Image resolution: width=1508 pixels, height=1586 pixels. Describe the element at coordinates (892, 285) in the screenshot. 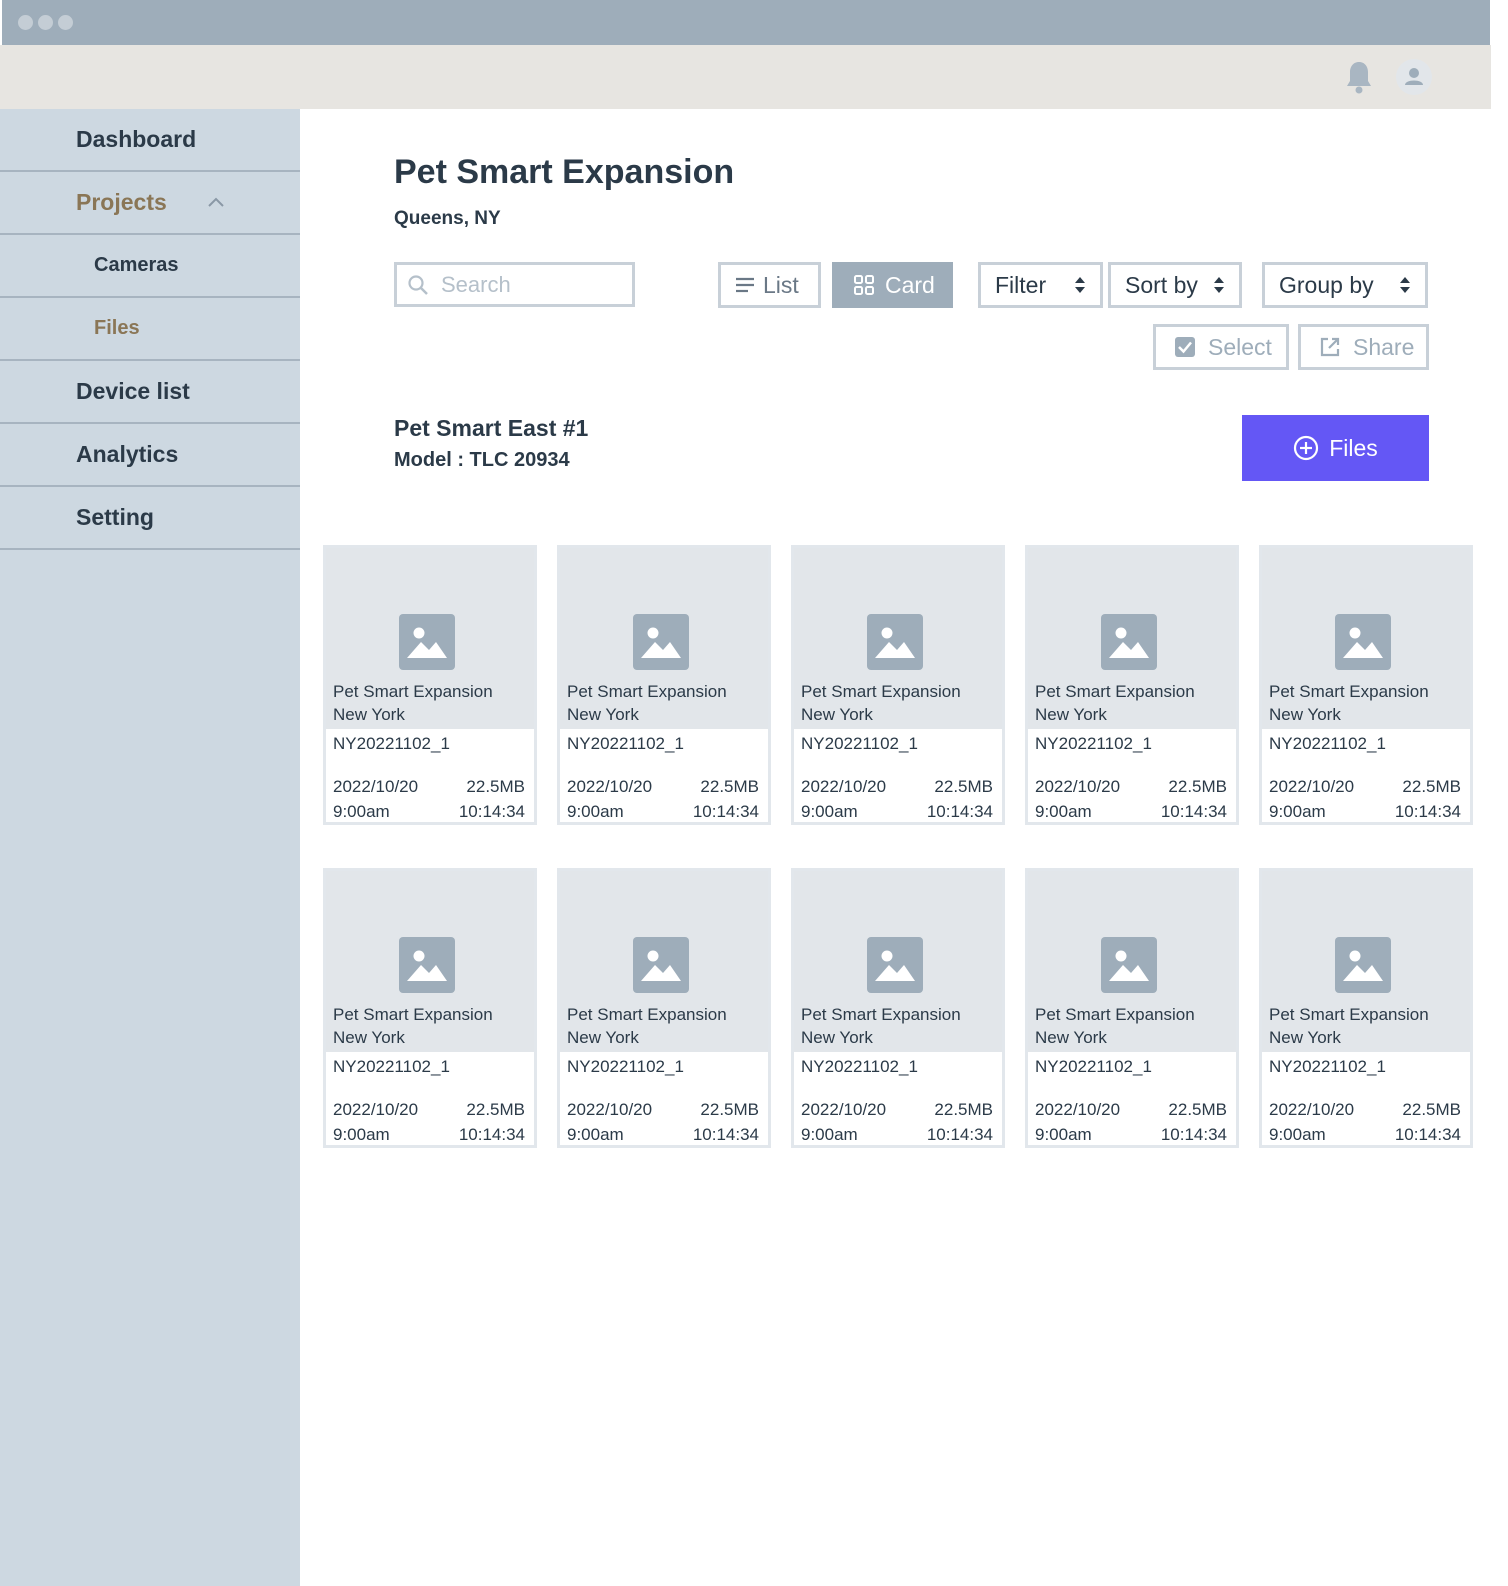

I see `view-card-button: Card` at that location.